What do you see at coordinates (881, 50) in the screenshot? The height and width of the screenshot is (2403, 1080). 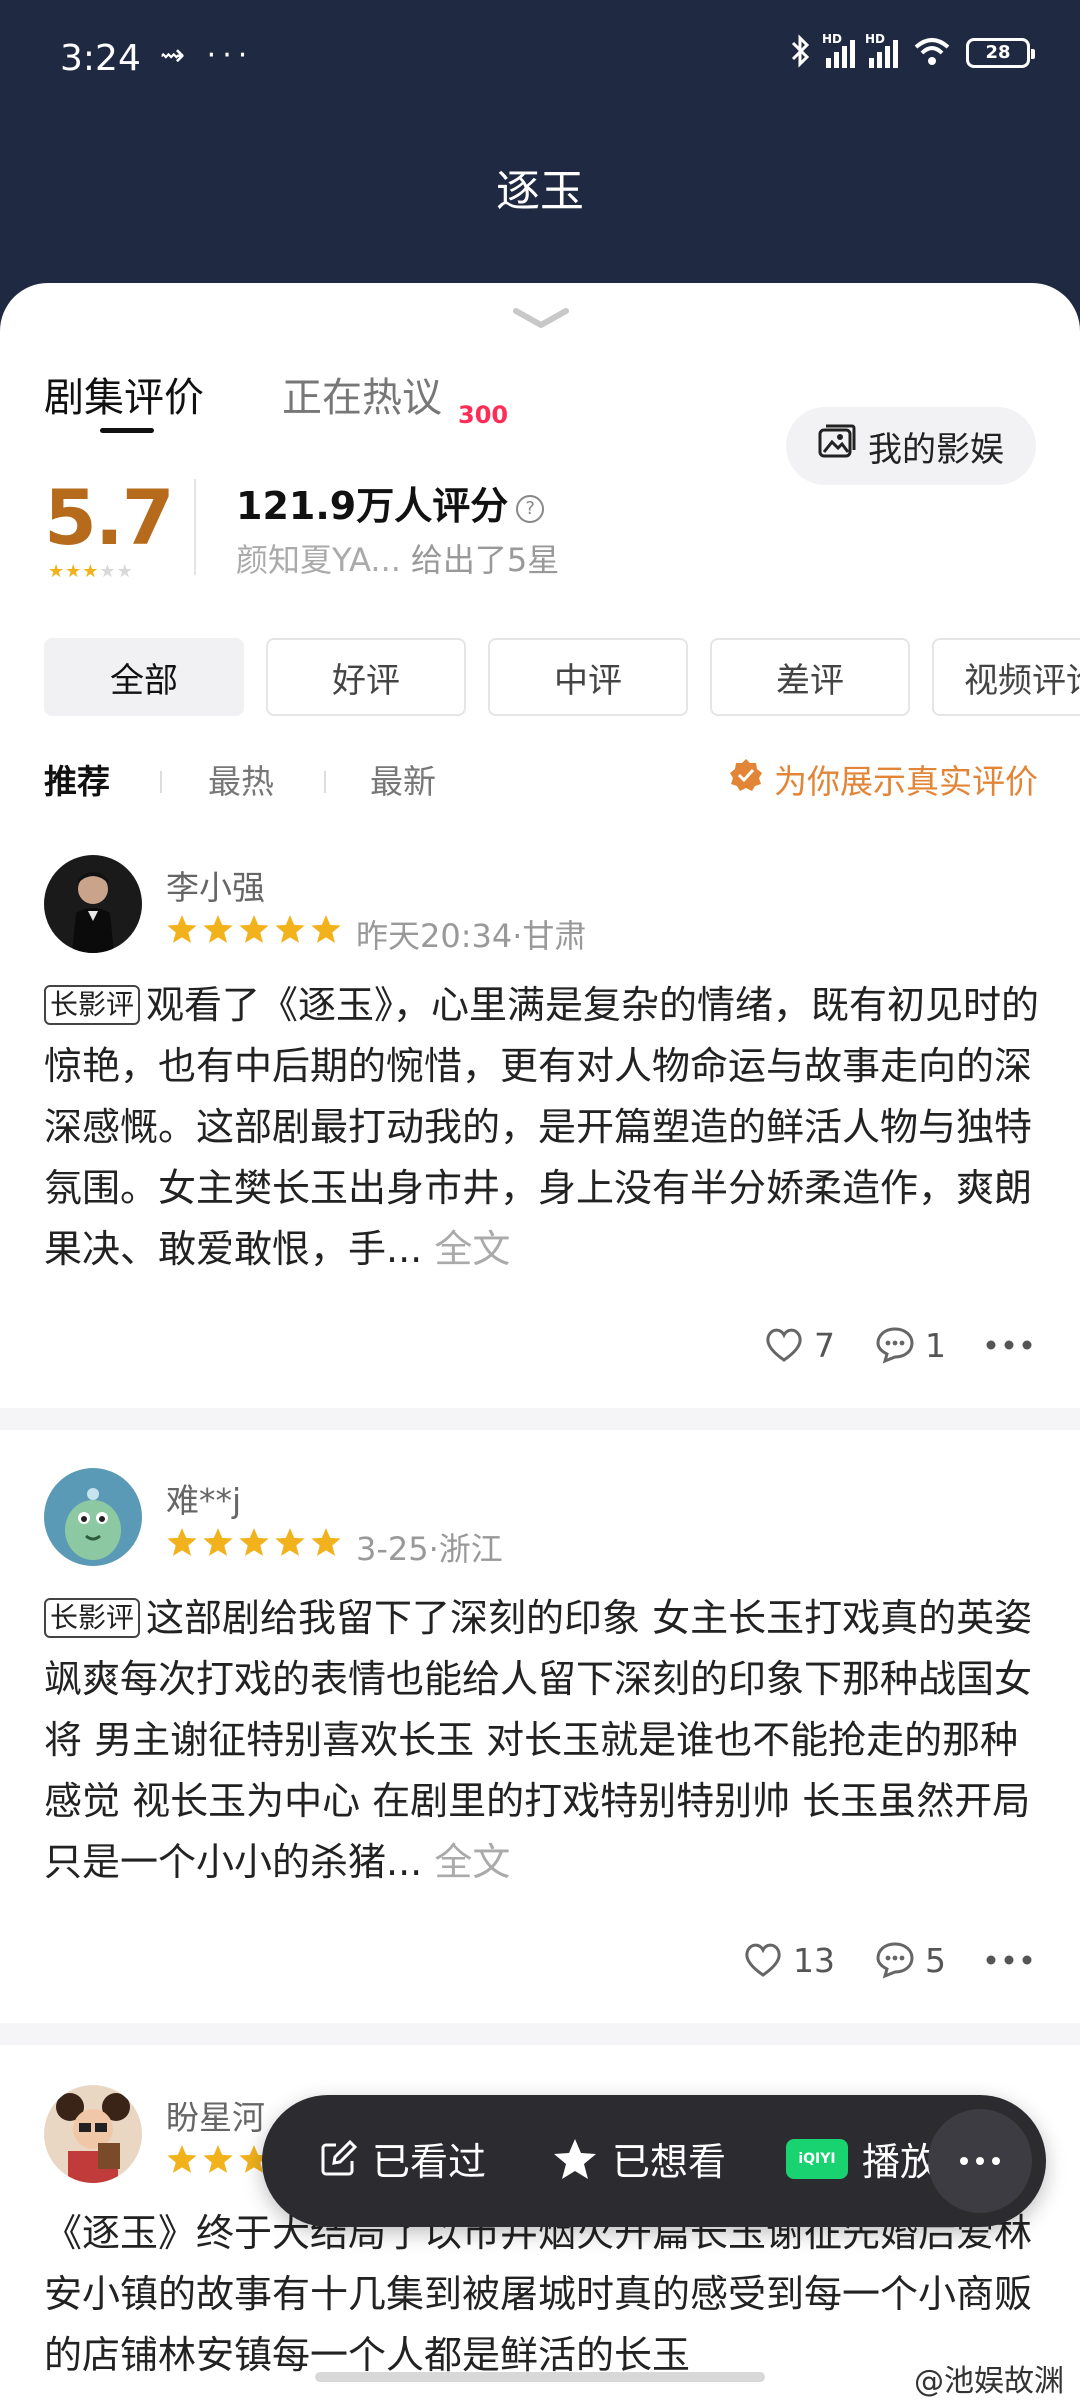 I see `signal-icon-2: HD` at bounding box center [881, 50].